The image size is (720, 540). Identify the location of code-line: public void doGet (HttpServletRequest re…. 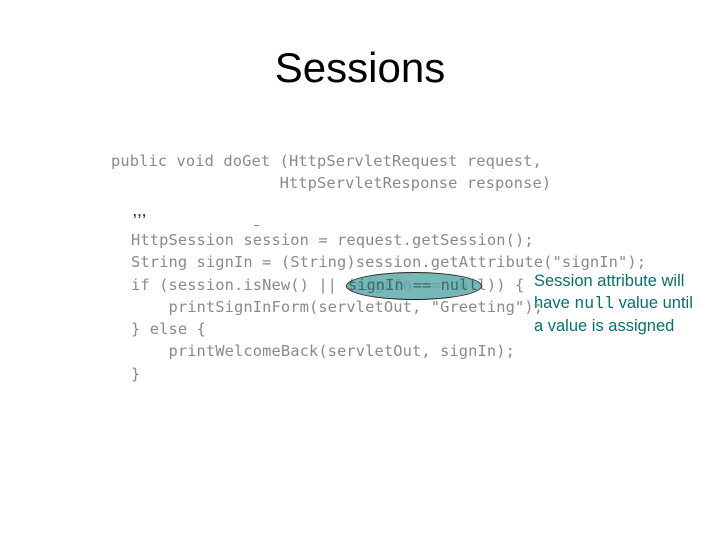
(326, 161).